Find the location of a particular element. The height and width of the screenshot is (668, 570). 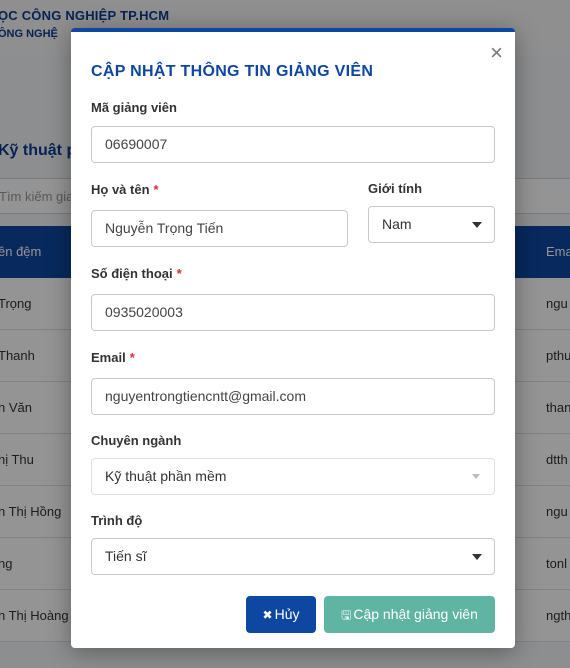

close-icon: ✖ is located at coordinates (267, 615).